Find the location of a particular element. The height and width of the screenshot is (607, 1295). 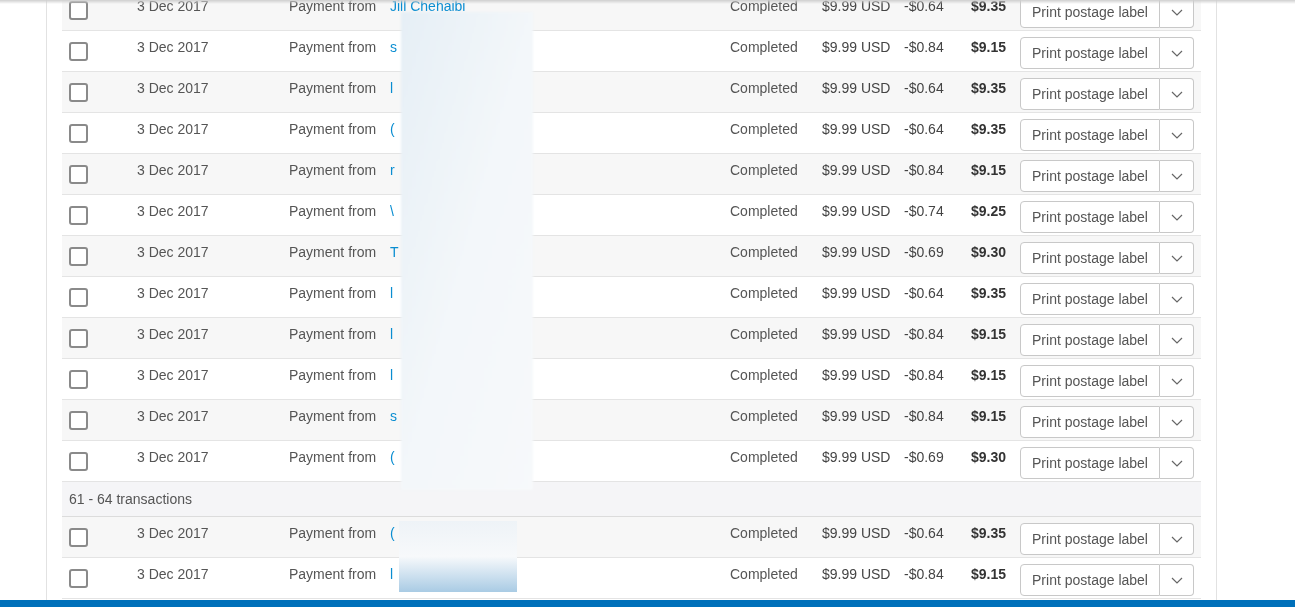

net-amount: $9.25 is located at coordinates (989, 210).